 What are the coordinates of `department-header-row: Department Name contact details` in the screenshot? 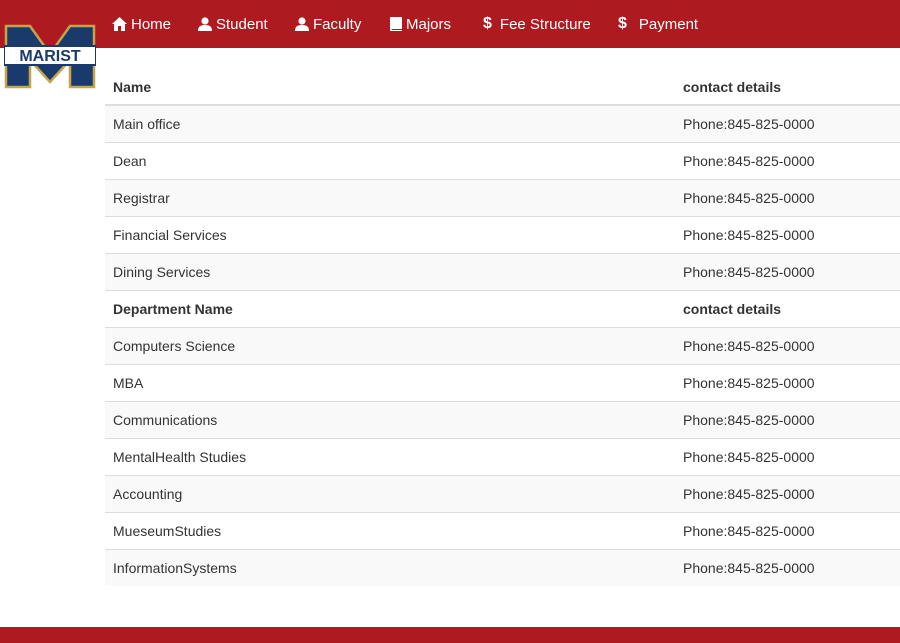 It's located at (502, 308).